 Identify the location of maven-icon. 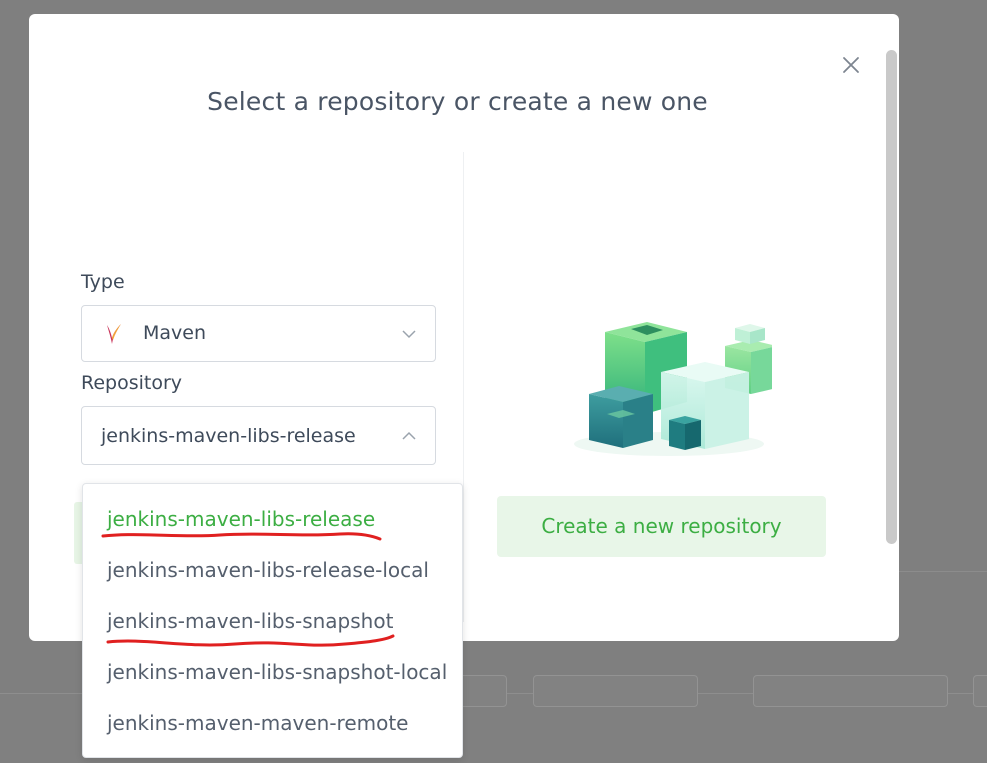
(114, 334).